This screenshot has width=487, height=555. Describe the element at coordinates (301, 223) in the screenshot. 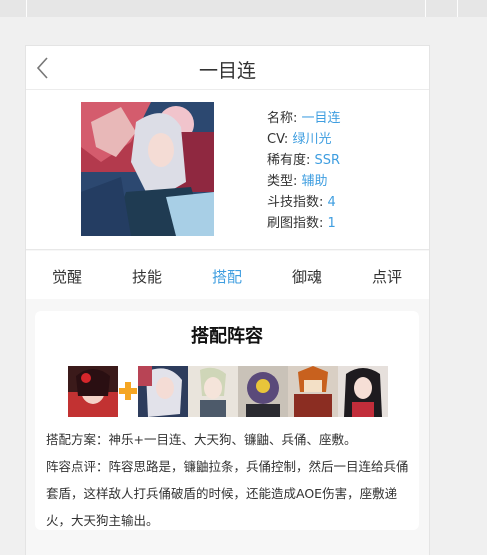

I see `info-row-farming-index: 刷图指数: 1` at that location.